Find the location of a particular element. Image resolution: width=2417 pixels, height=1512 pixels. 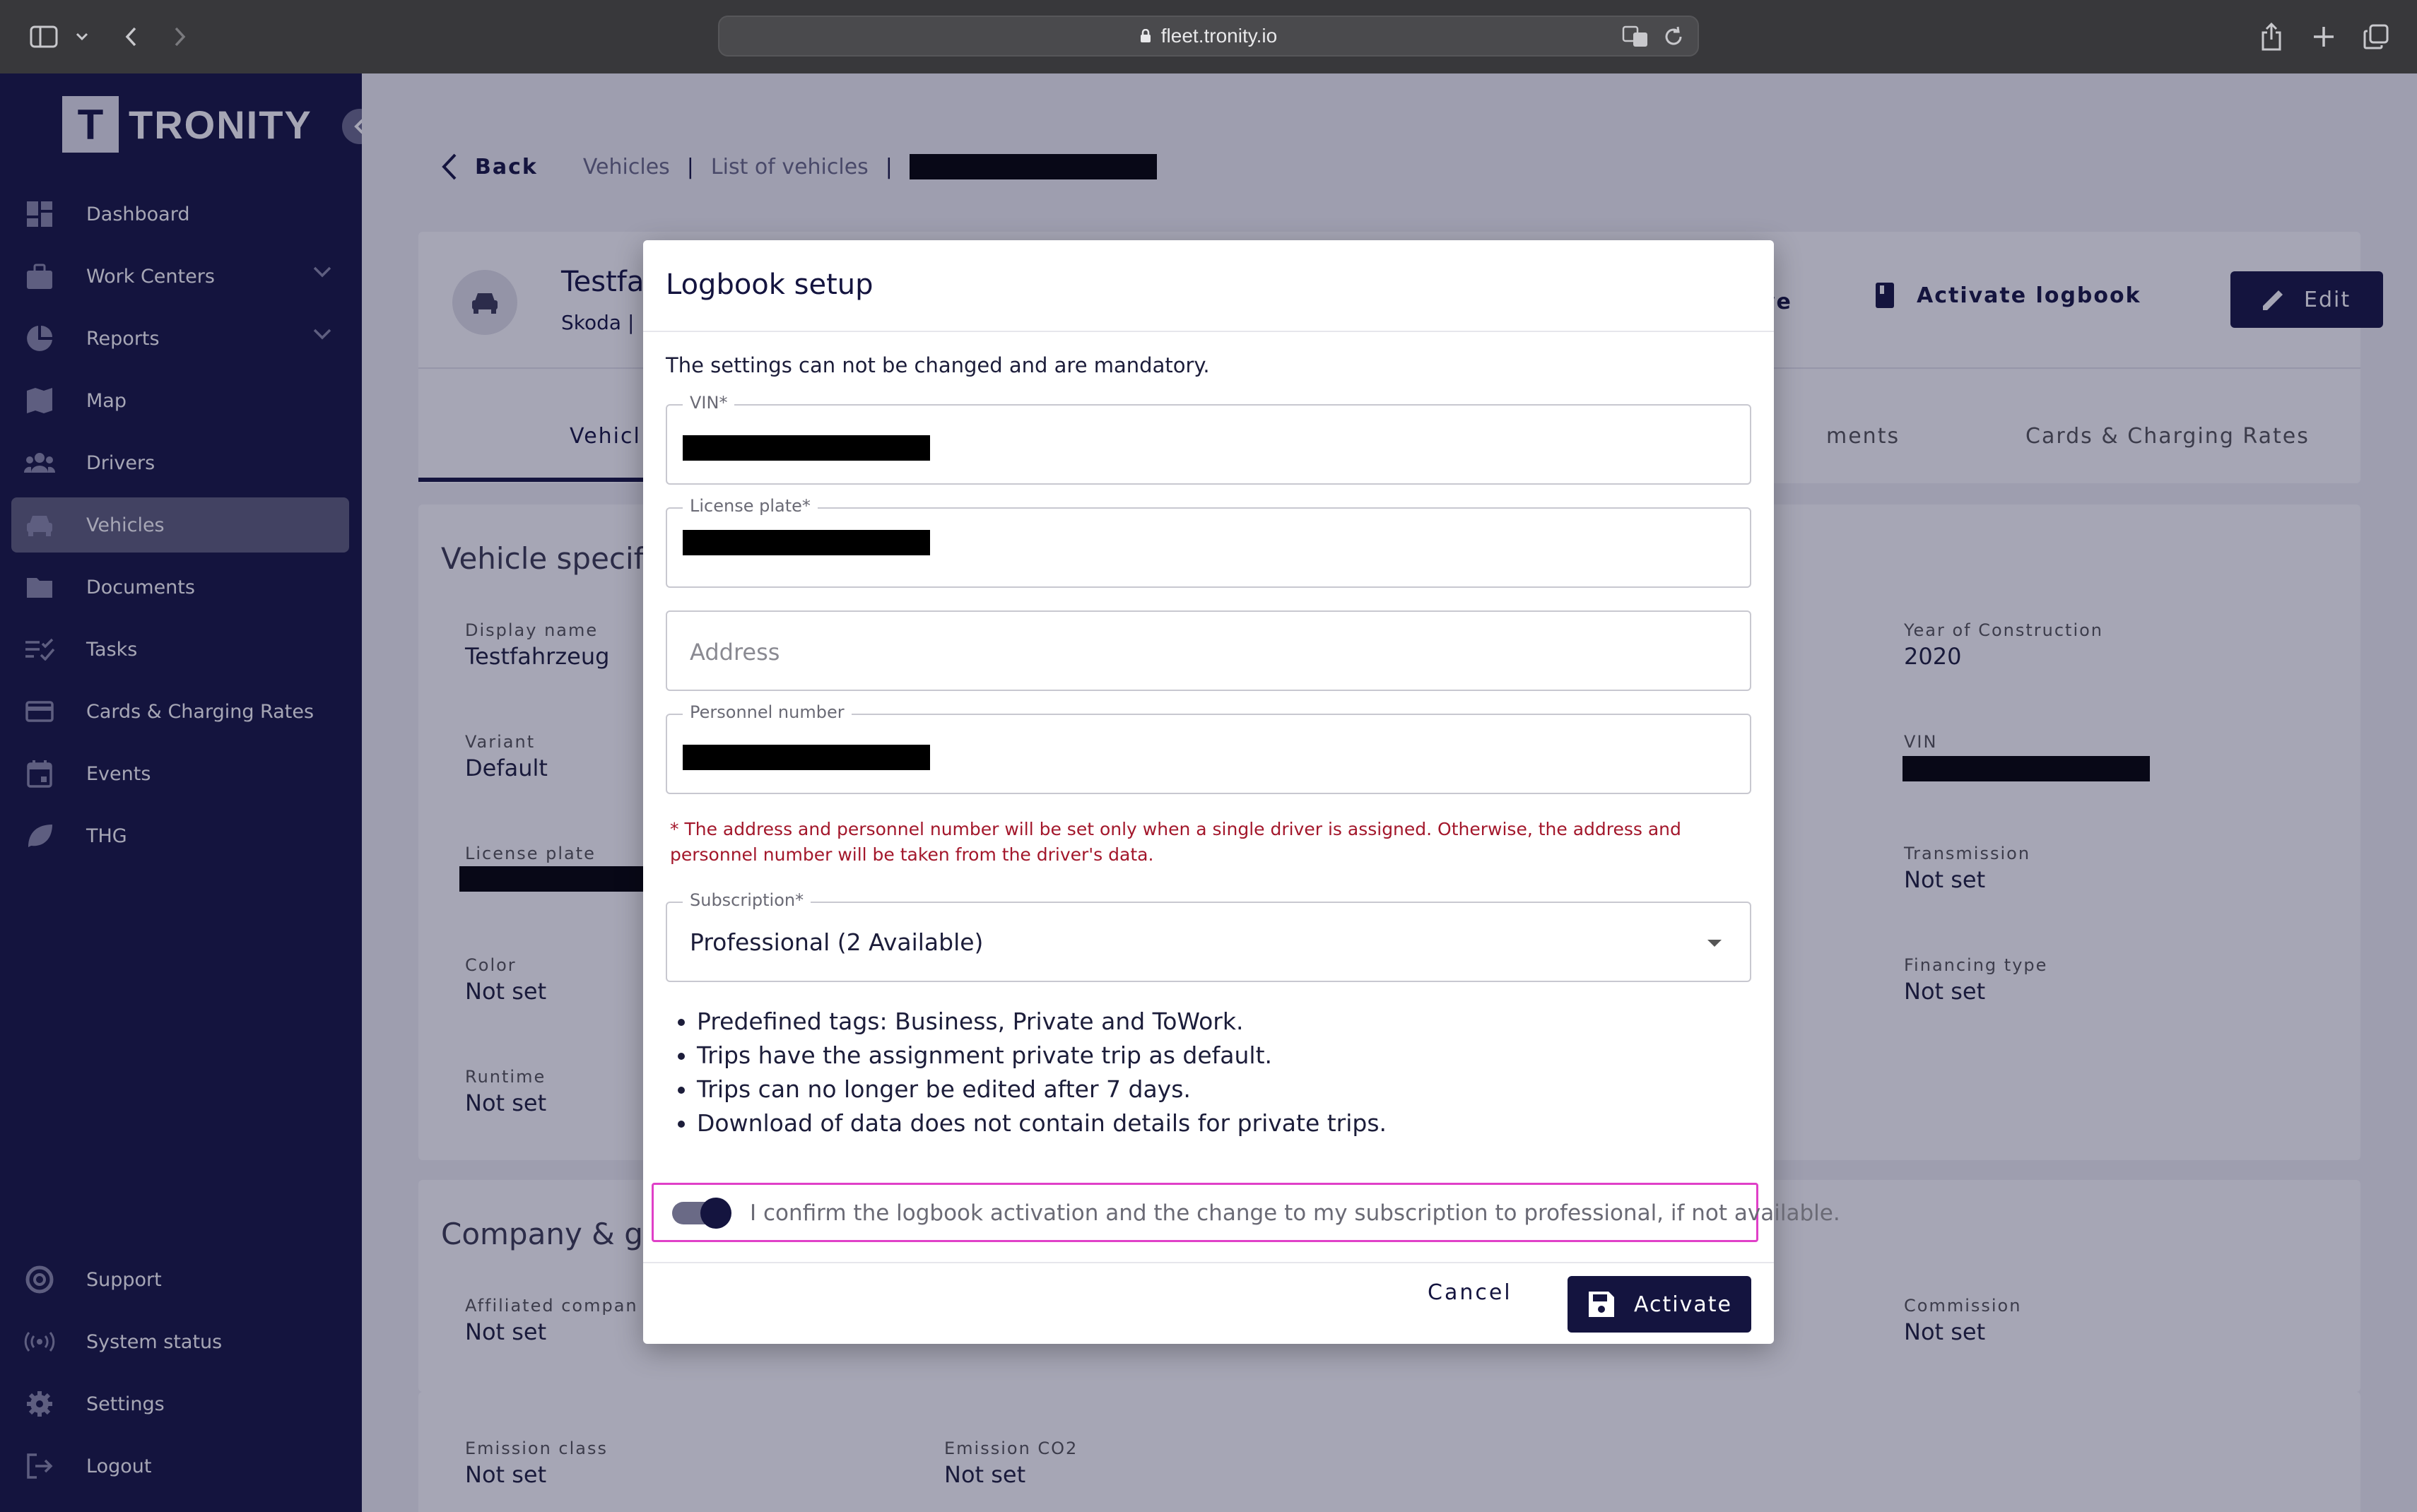

address-bar: fleet.tronity.io is located at coordinates (1208, 36).